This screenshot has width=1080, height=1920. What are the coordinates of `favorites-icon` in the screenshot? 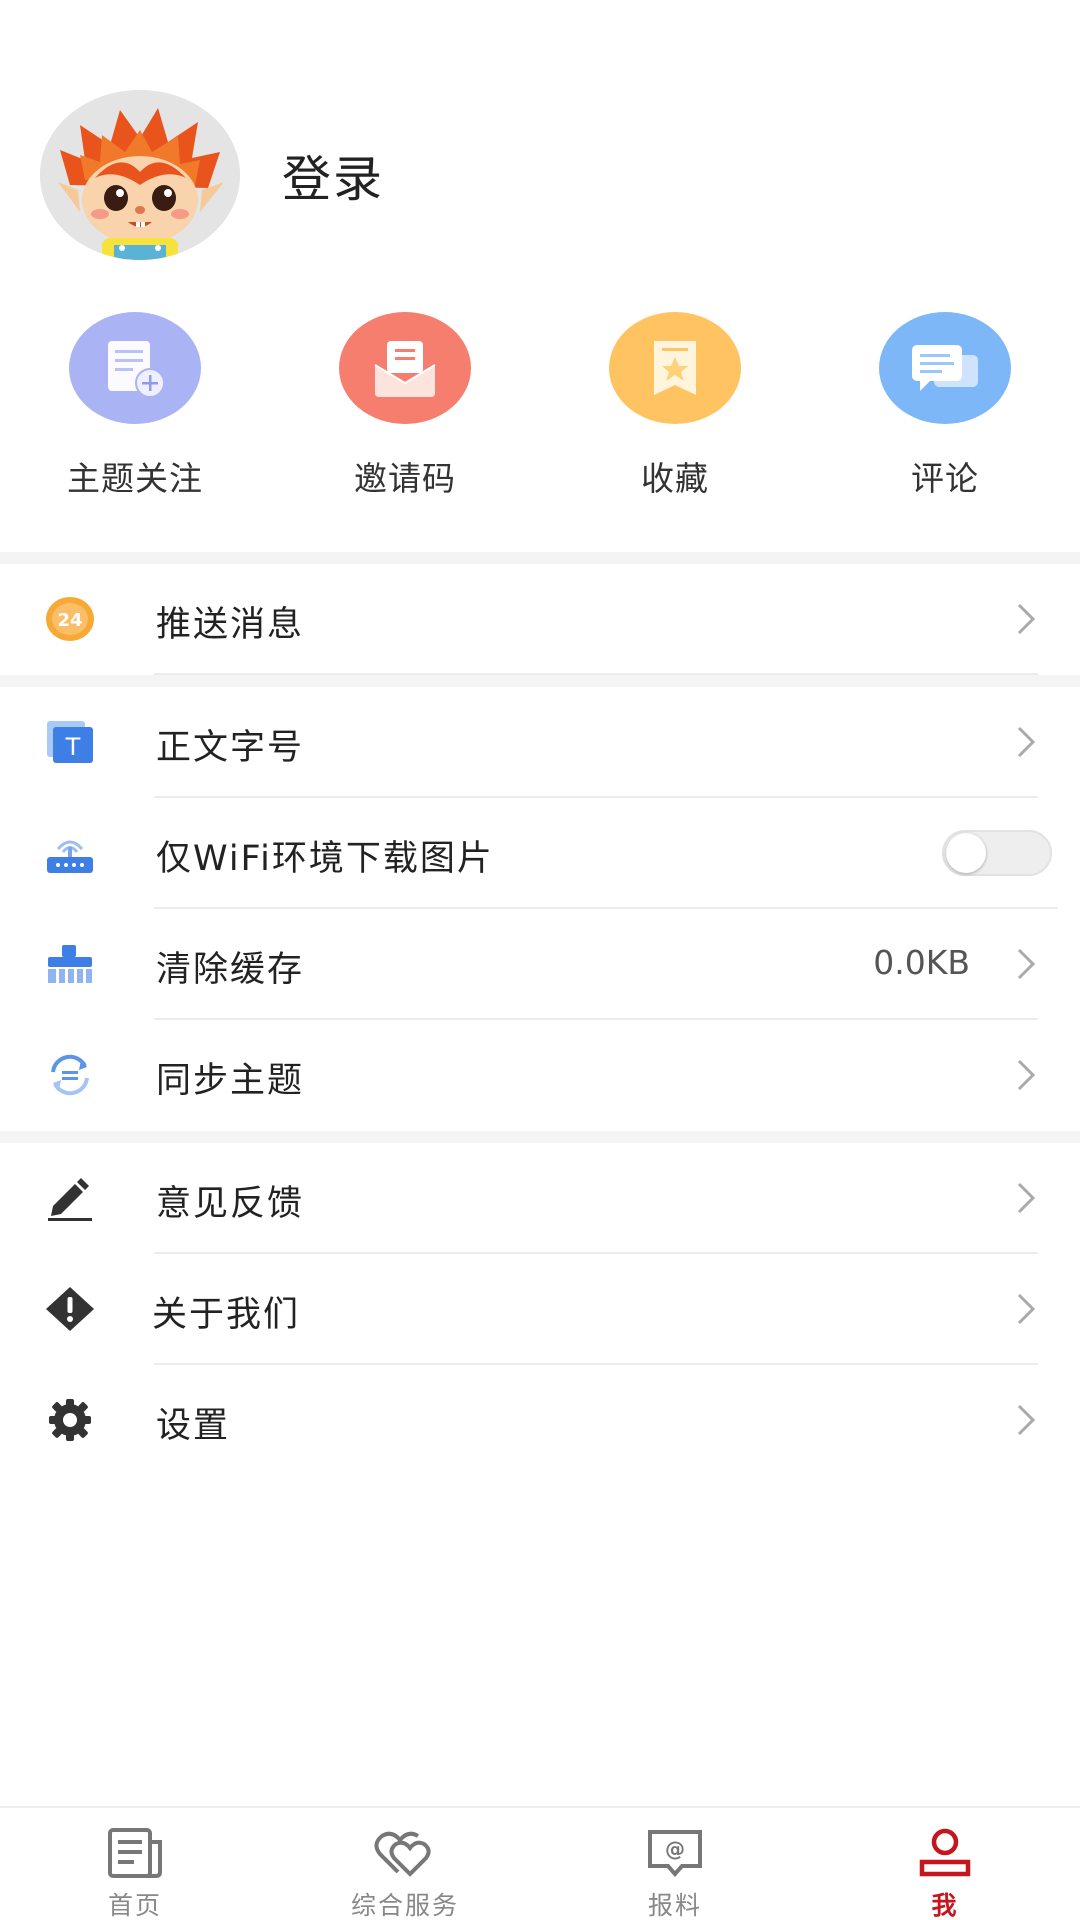 It's located at (675, 368).